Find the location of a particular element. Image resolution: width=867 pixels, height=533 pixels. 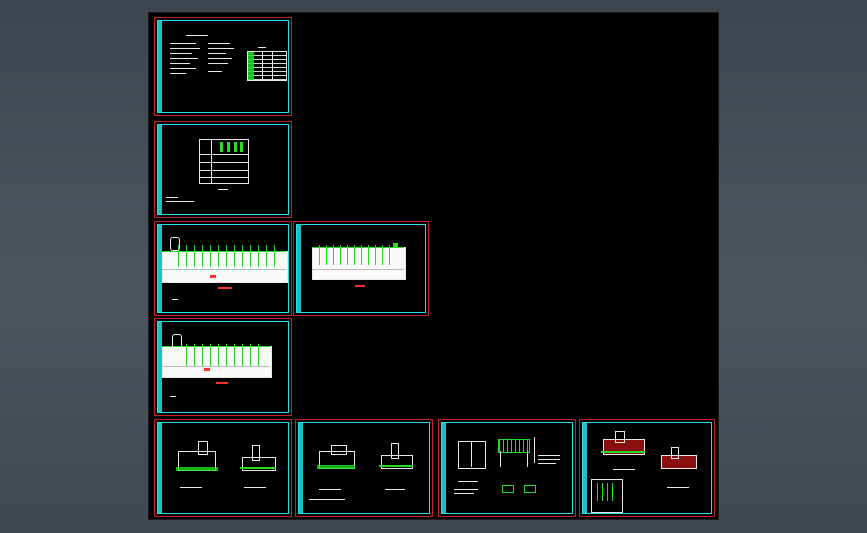

meter-symbol is located at coordinates (395, 245).